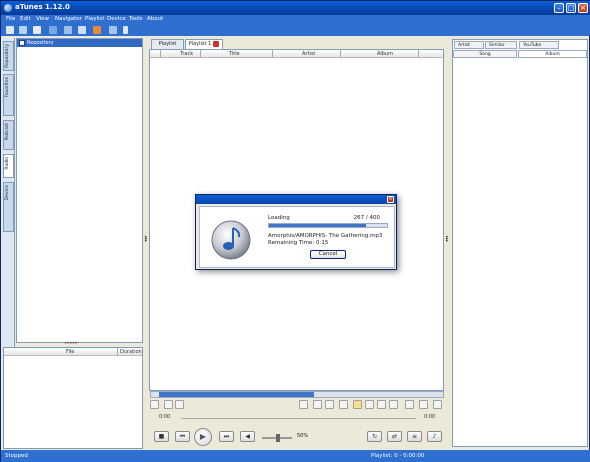 The height and width of the screenshot is (462, 590). What do you see at coordinates (236, 394) in the screenshot?
I see `scroll-thumb` at bounding box center [236, 394].